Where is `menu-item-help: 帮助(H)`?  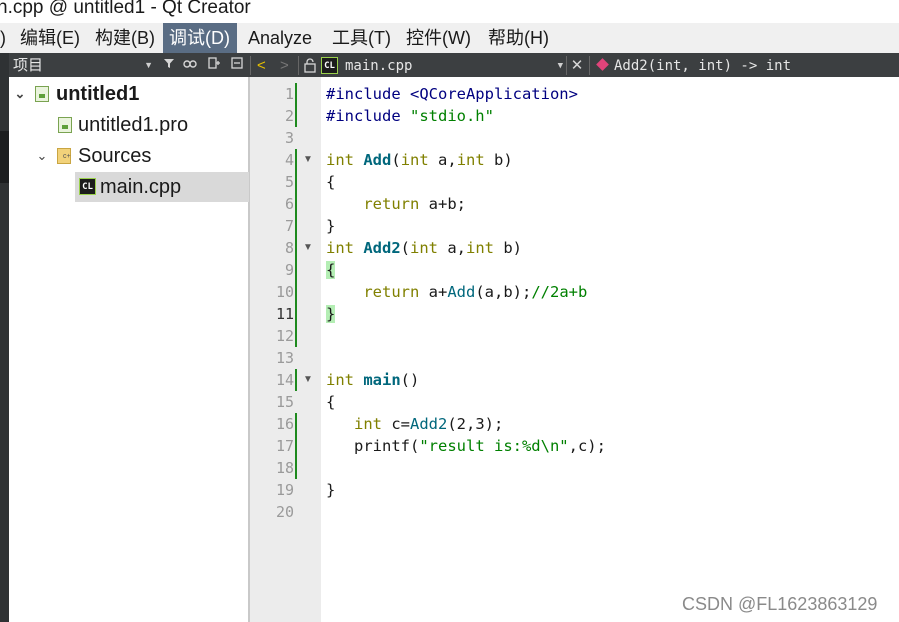
menu-item-help: 帮助(H) is located at coordinates (518, 38).